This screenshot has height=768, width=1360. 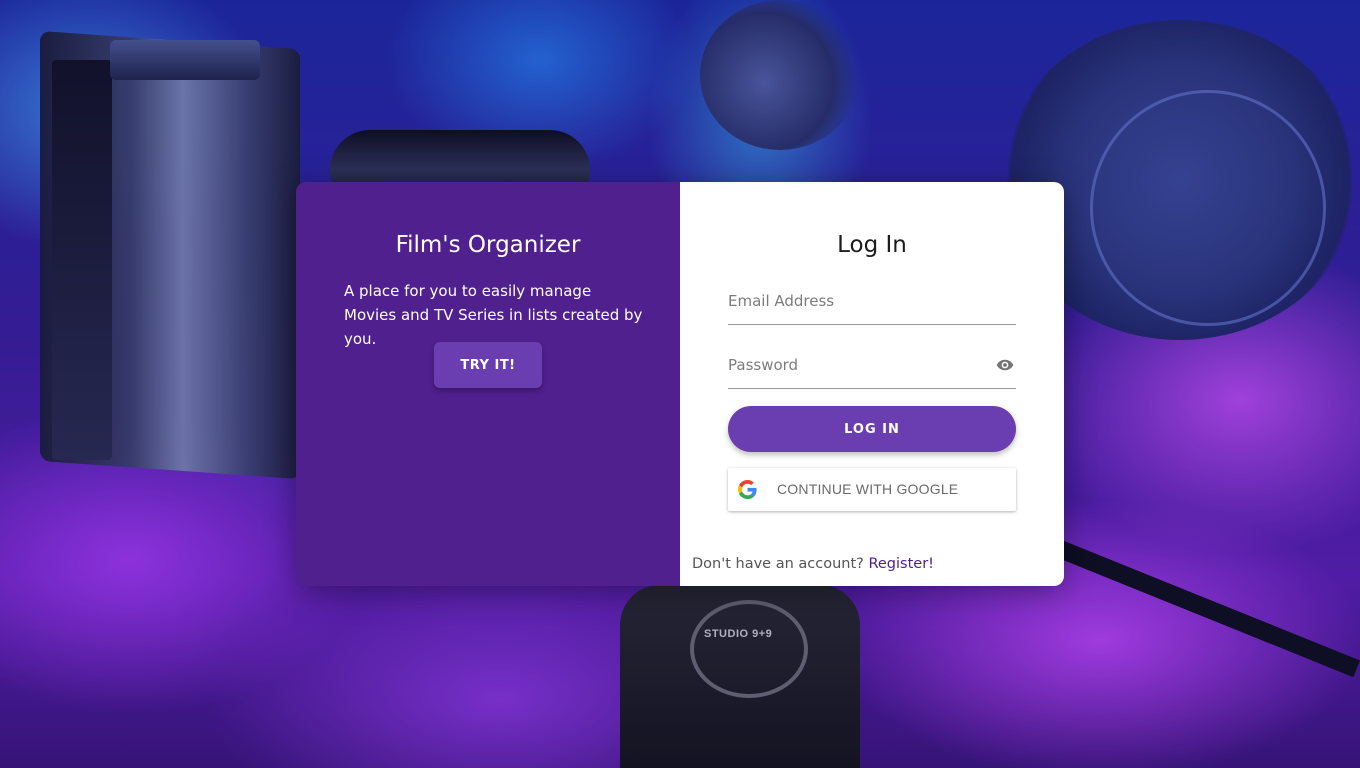 What do you see at coordinates (858, 365) in the screenshot?
I see `password-input` at bounding box center [858, 365].